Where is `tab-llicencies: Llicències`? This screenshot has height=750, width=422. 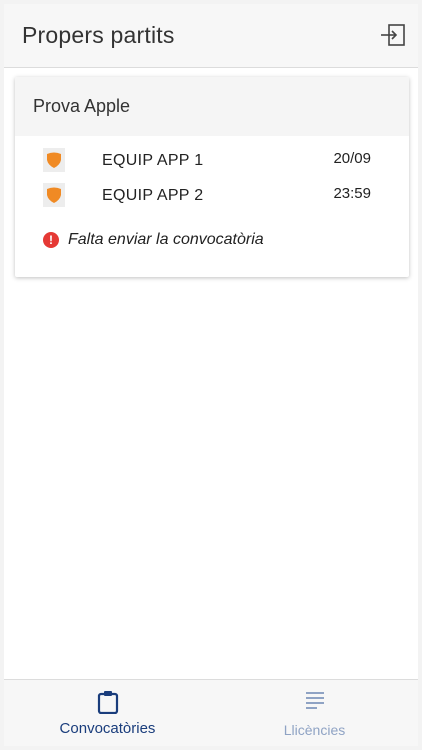 tab-llicencies: Llicències is located at coordinates (314, 713).